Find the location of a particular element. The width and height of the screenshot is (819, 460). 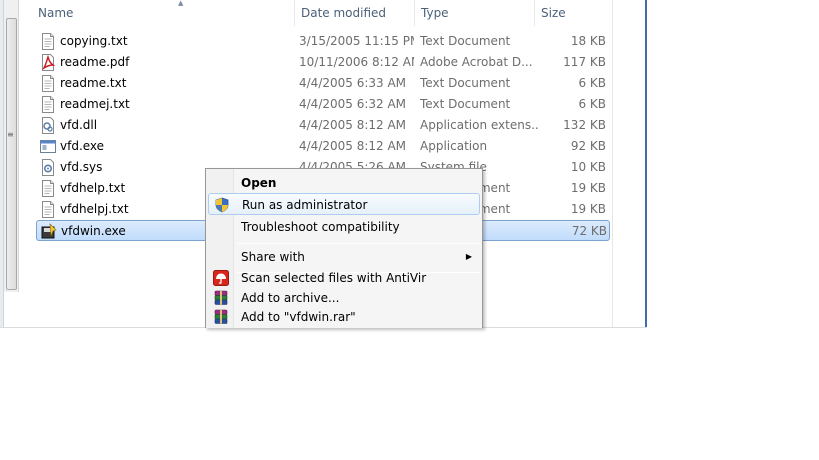

file-size: 18 KB is located at coordinates (588, 41).